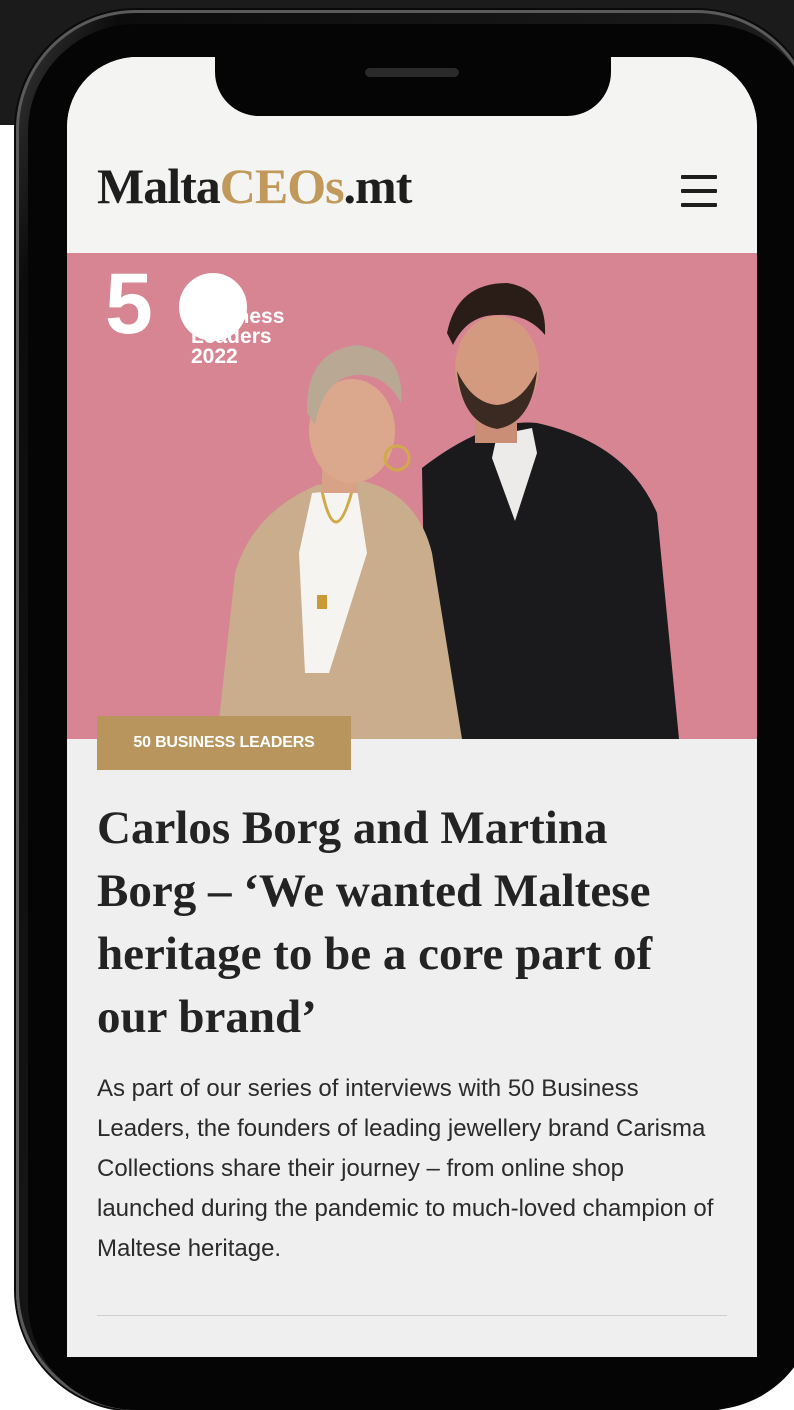 This screenshot has width=794, height=1410. Describe the element at coordinates (224, 743) in the screenshot. I see `category-badge: 50 BUSINESS LEADERS` at that location.